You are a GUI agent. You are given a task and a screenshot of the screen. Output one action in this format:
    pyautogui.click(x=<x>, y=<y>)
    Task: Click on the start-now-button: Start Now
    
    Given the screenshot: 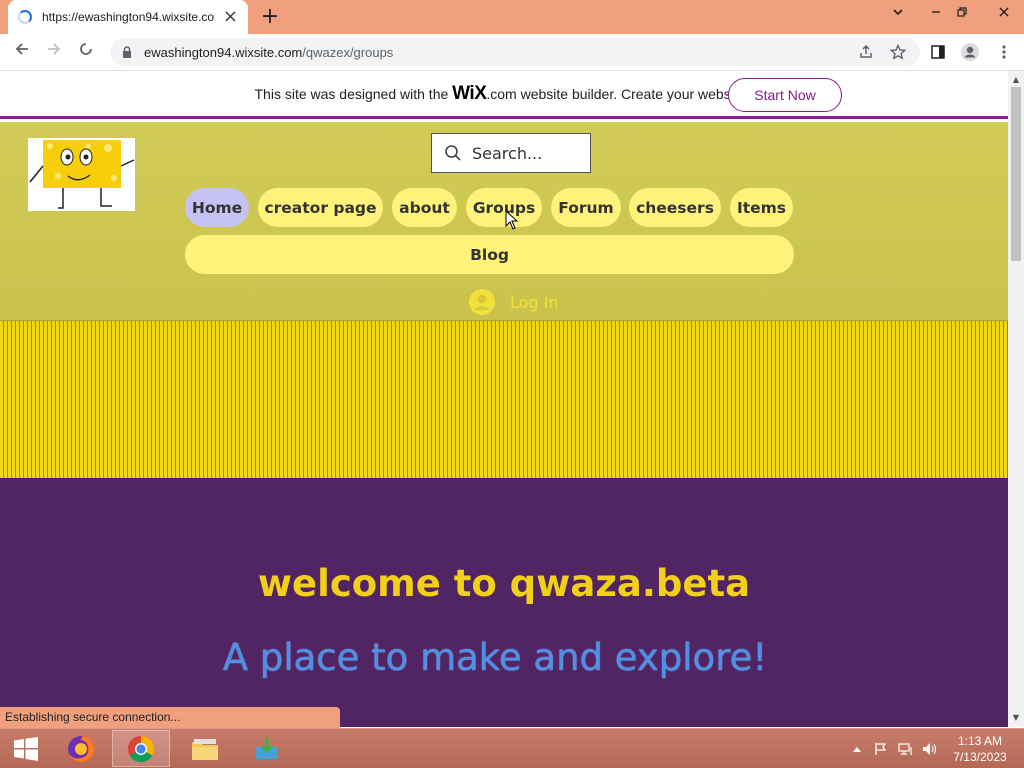 What is the action you would take?
    pyautogui.click(x=785, y=95)
    